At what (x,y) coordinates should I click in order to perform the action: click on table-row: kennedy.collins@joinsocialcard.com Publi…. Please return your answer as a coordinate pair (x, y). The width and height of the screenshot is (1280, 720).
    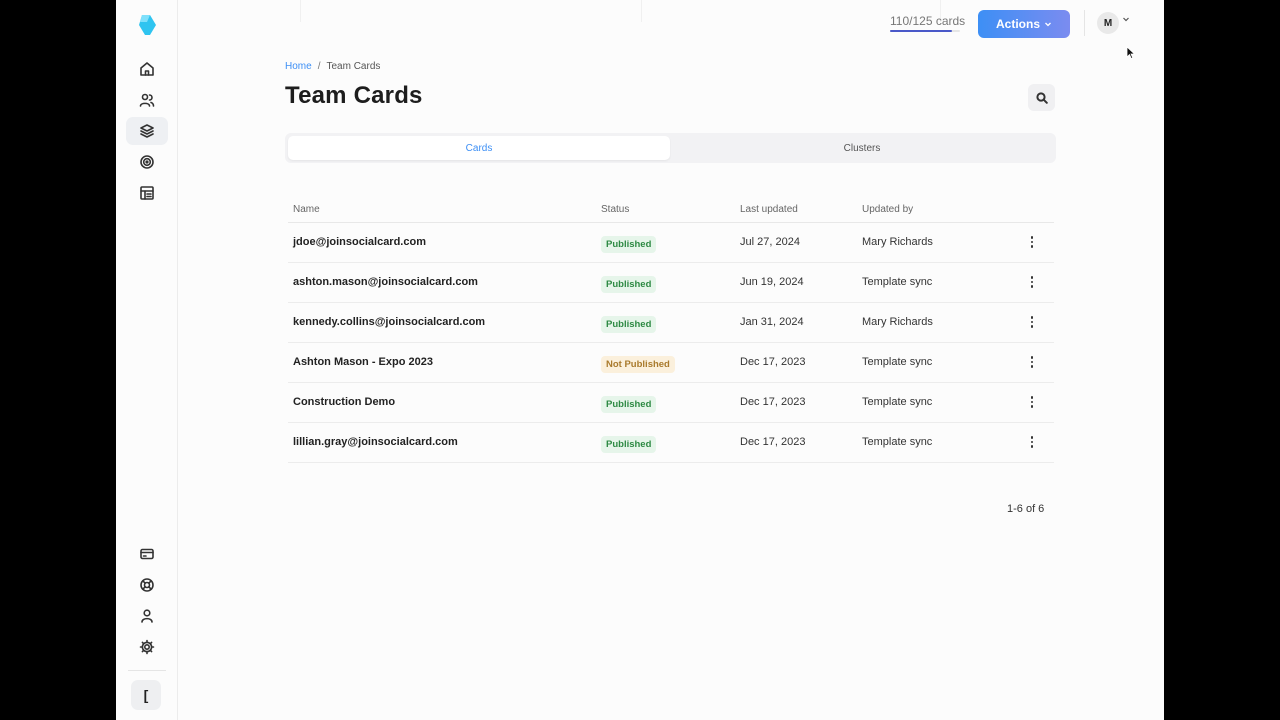
    Looking at the image, I should click on (671, 323).